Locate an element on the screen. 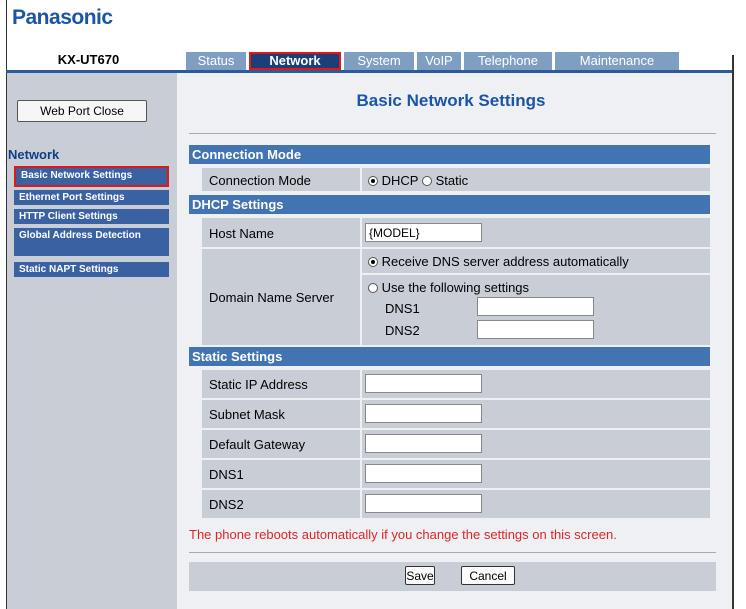  tab-status: Status is located at coordinates (216, 61).